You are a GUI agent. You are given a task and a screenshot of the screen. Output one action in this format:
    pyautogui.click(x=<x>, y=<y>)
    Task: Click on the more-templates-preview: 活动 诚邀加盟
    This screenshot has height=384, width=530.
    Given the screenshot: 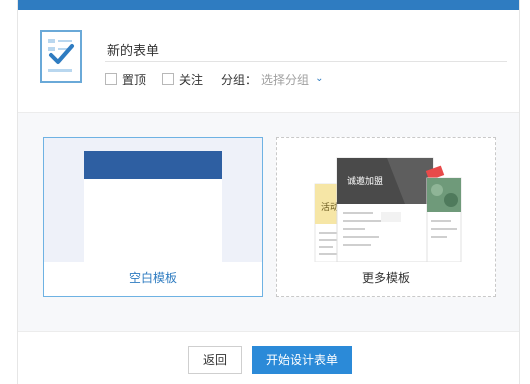 What is the action you would take?
    pyautogui.click(x=386, y=200)
    